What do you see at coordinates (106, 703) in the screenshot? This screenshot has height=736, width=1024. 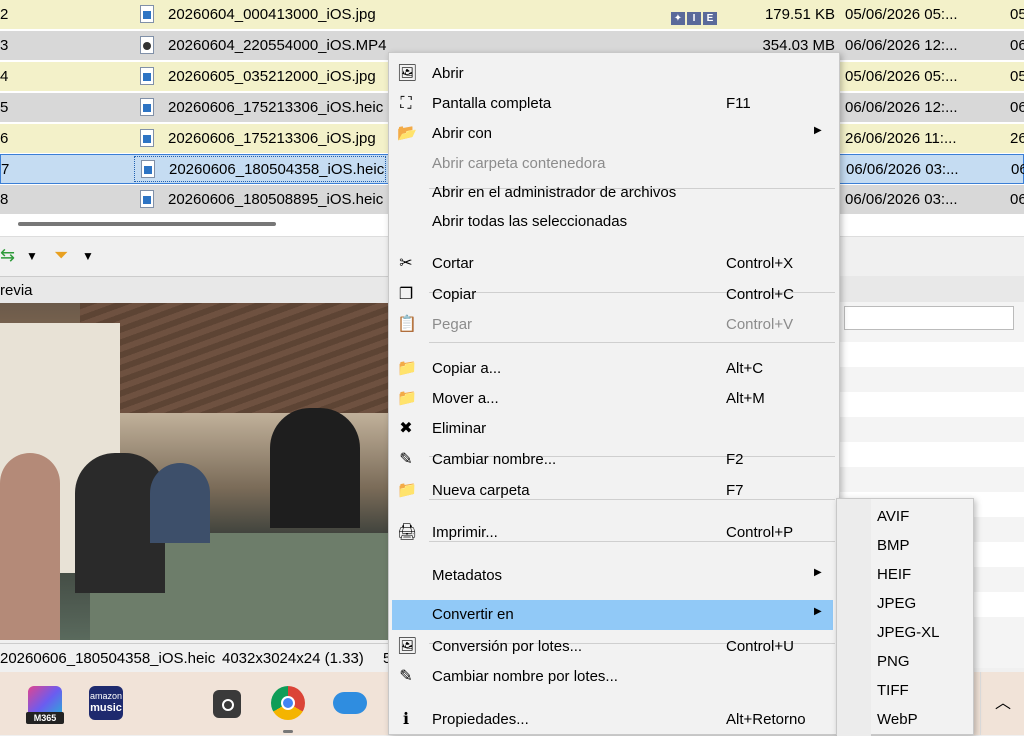 I see `amazon-music-app-icon: amazon music` at bounding box center [106, 703].